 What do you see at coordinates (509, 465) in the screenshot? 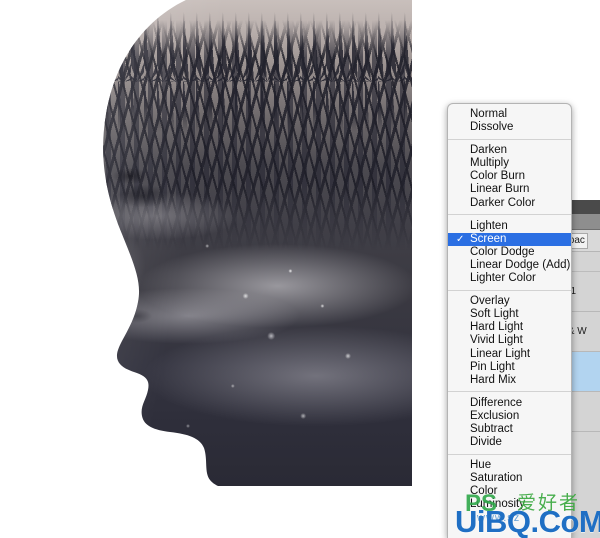
I see `menu-item-hue: Hue` at bounding box center [509, 465].